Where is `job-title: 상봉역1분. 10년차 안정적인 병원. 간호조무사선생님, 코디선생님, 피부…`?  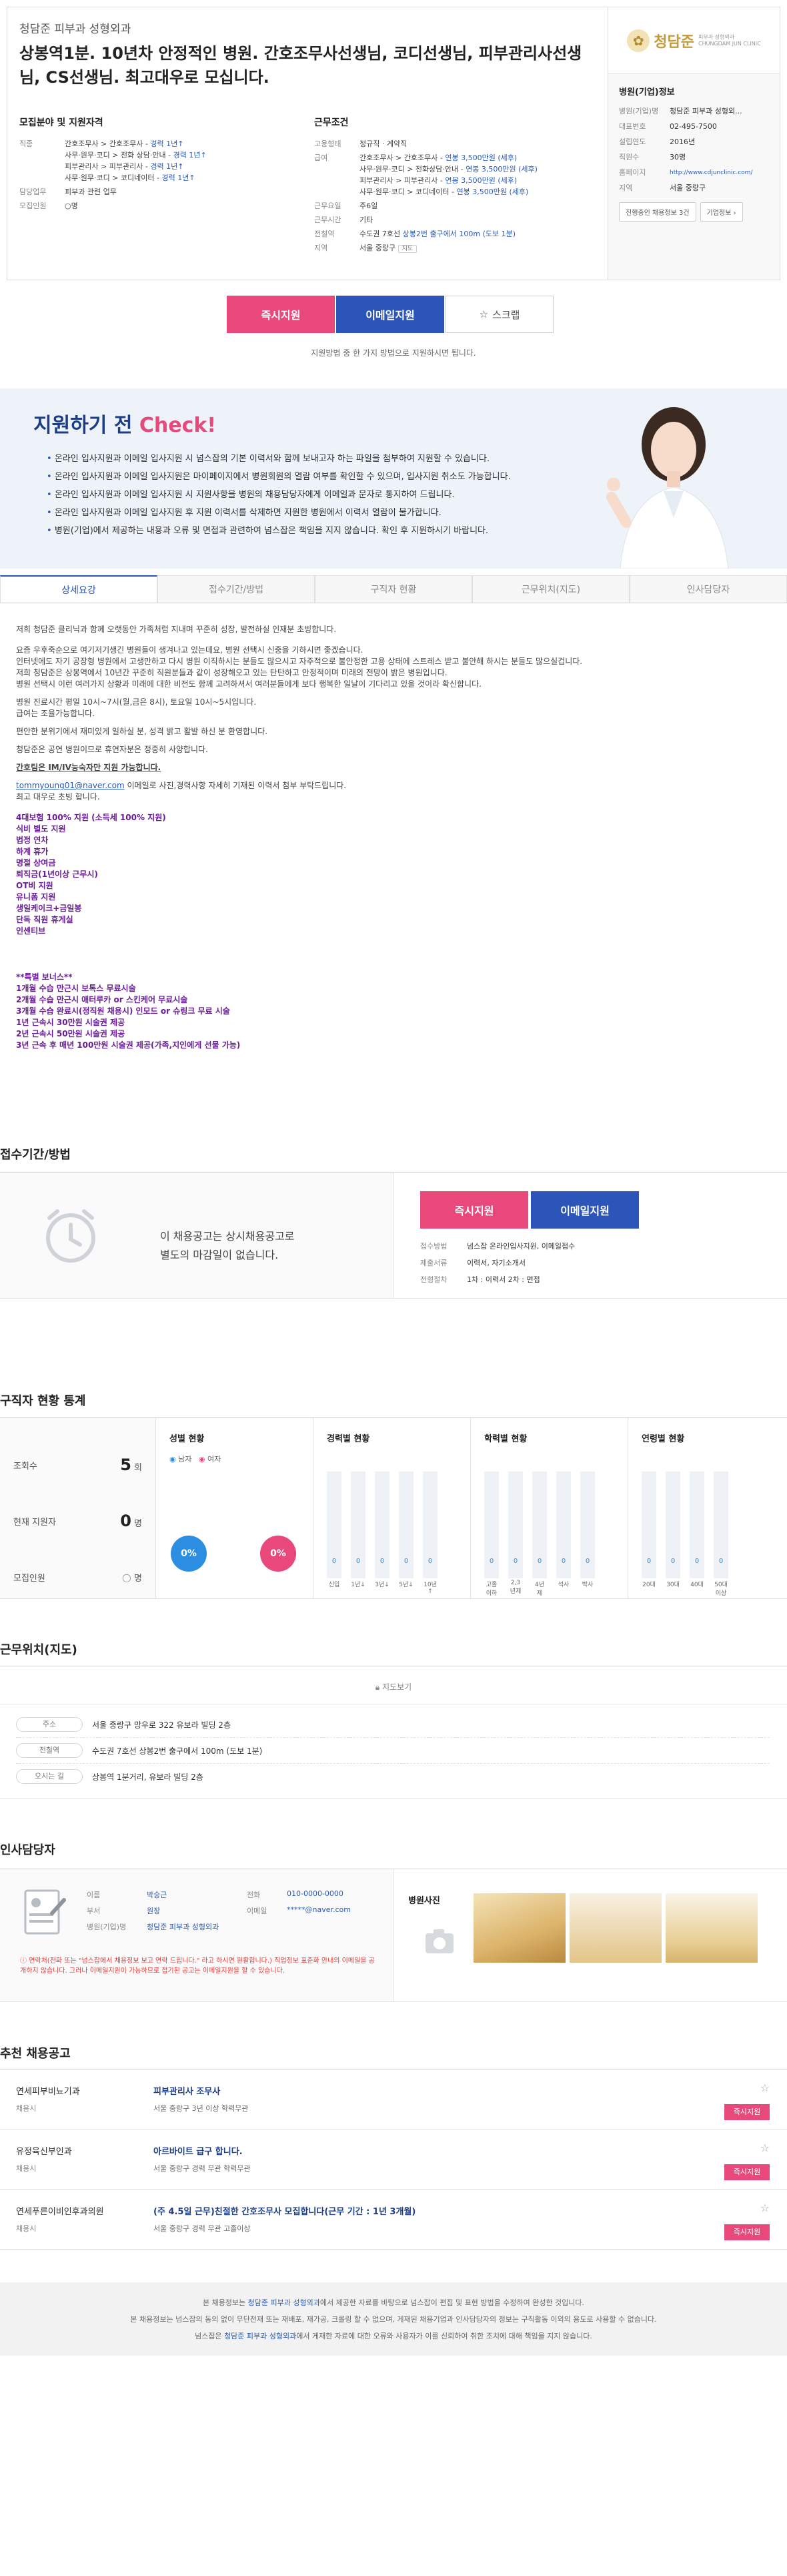 job-title: 상봉역1분. 10년차 안정적인 병원. 간호조무사선생님, 코디선생님, 피부… is located at coordinates (300, 65).